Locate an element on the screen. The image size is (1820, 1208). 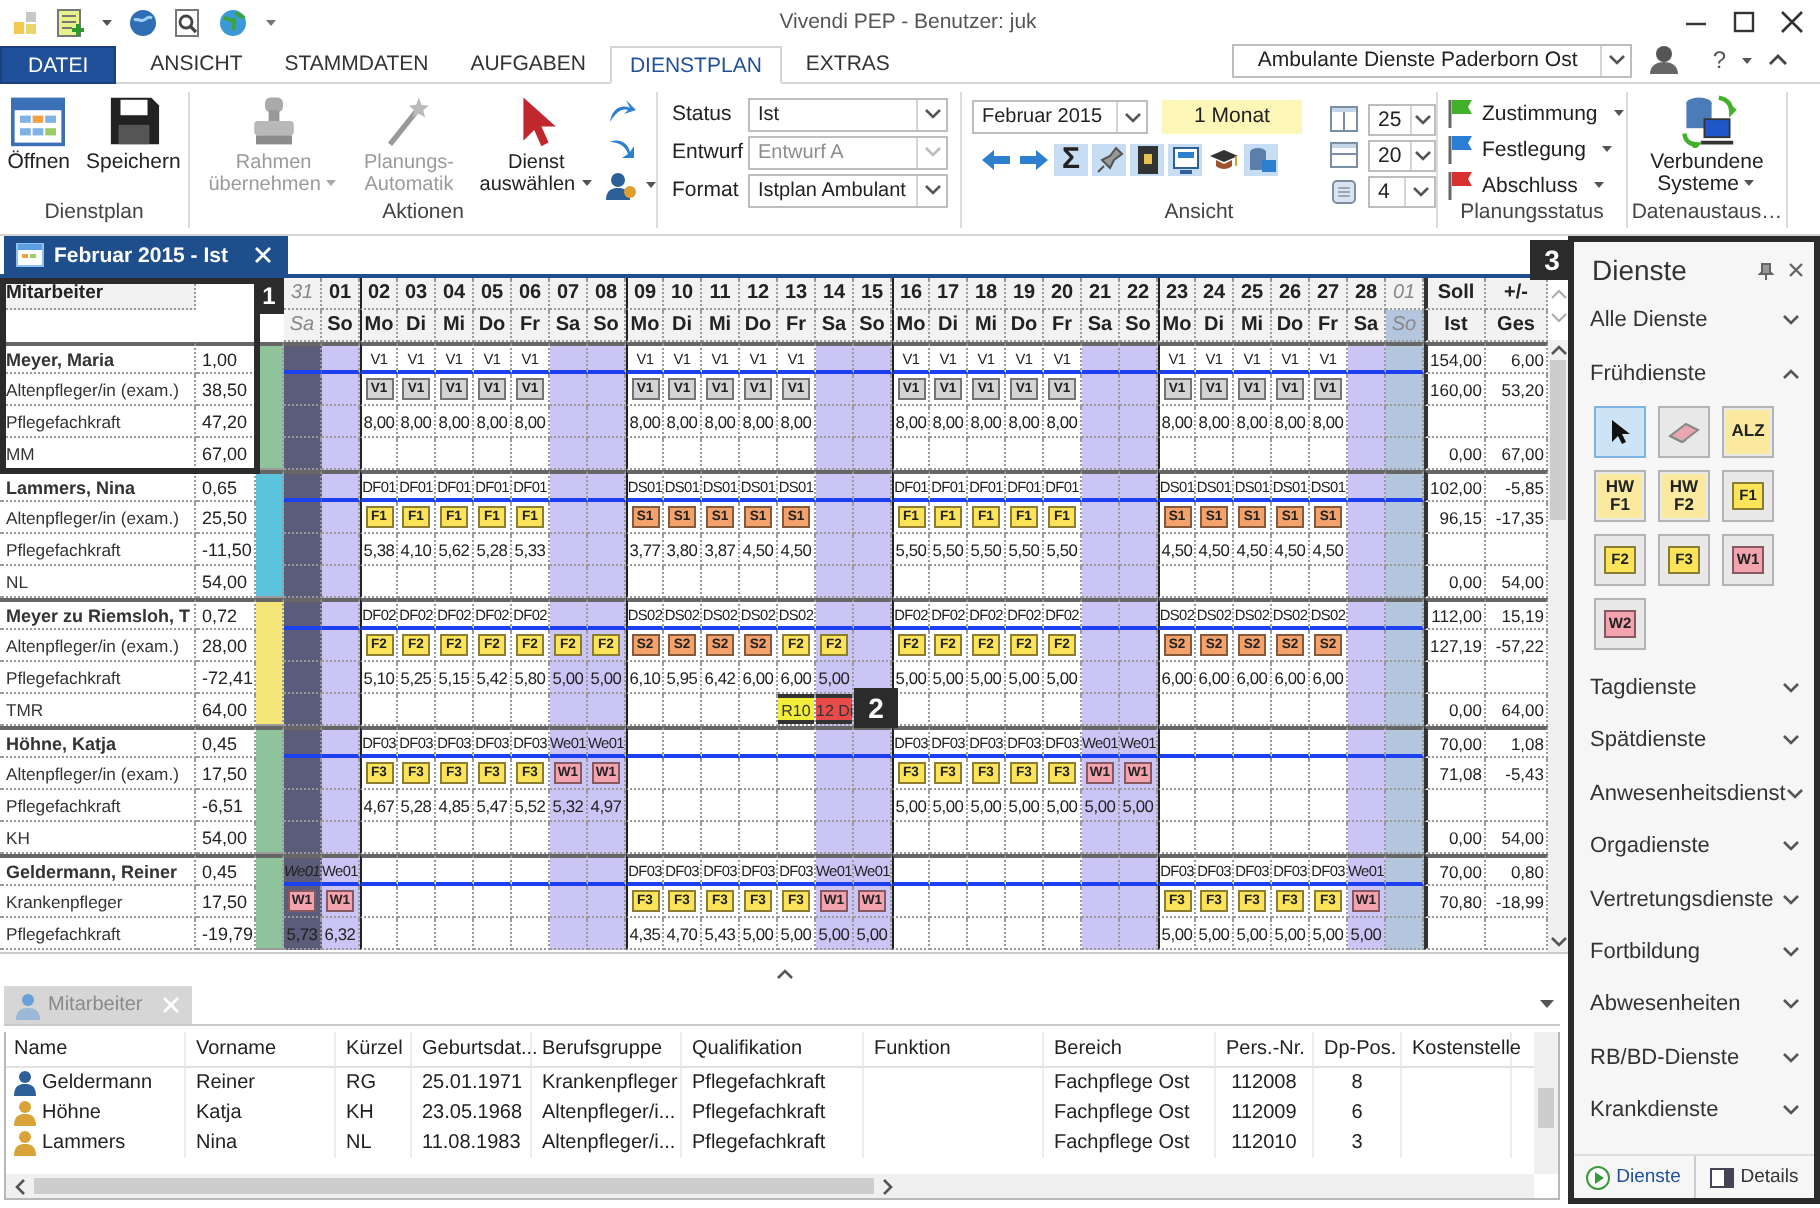
section-header: Frühdienste is located at coordinates (1694, 373).